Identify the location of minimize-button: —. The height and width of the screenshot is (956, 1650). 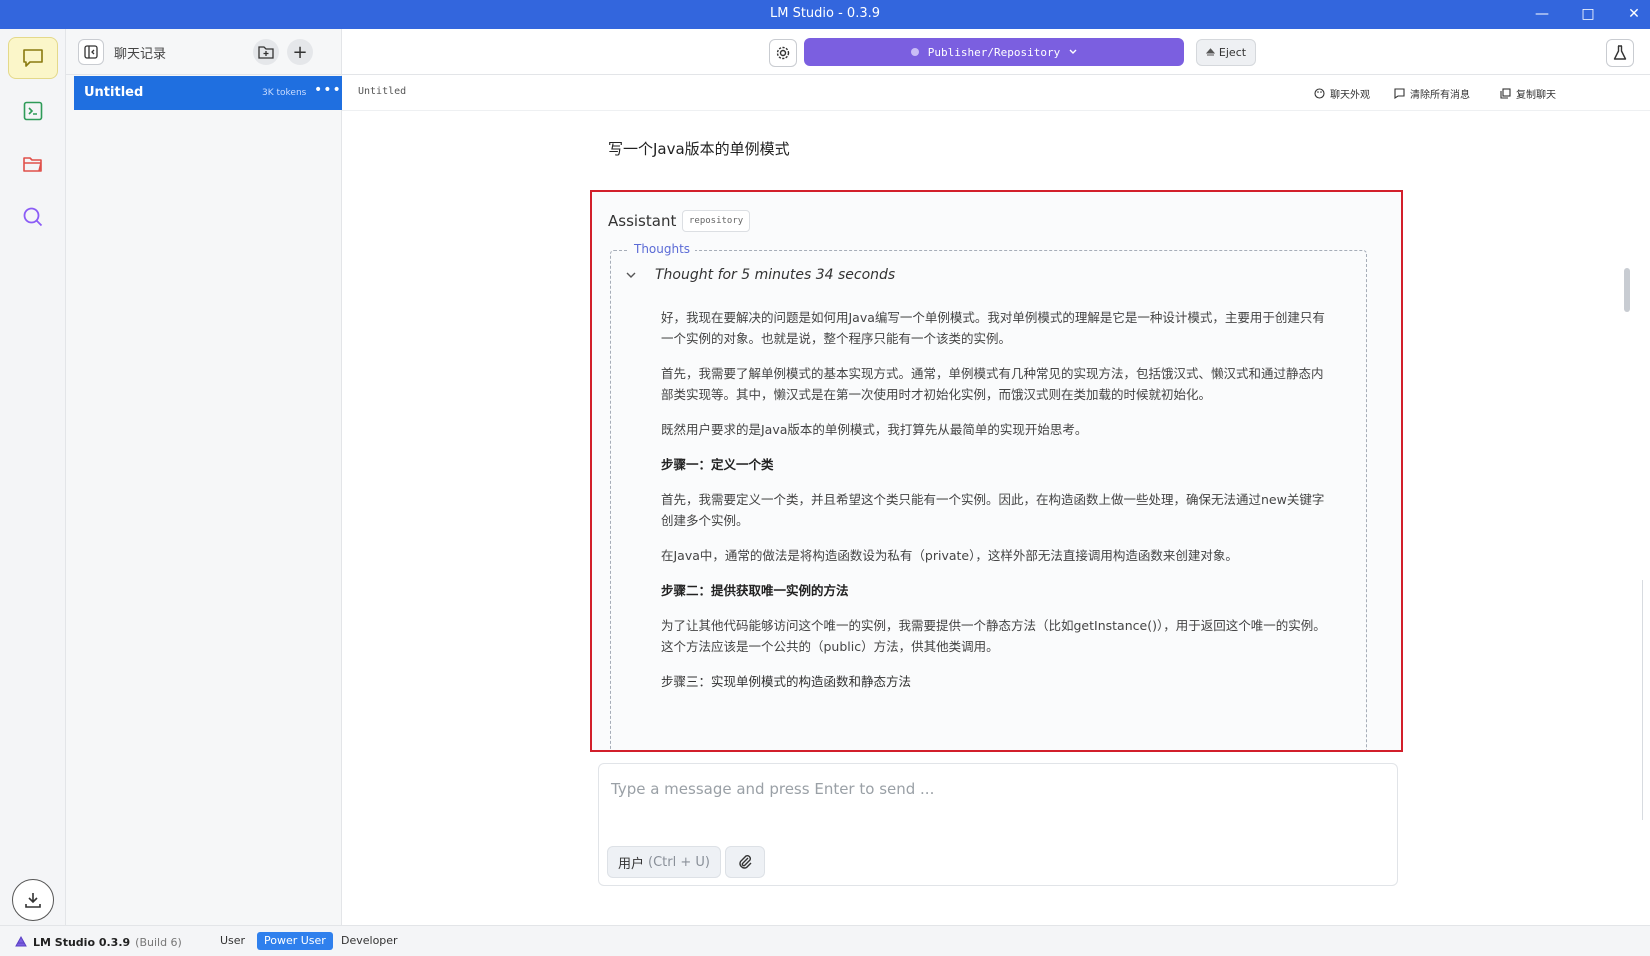
(1542, 14).